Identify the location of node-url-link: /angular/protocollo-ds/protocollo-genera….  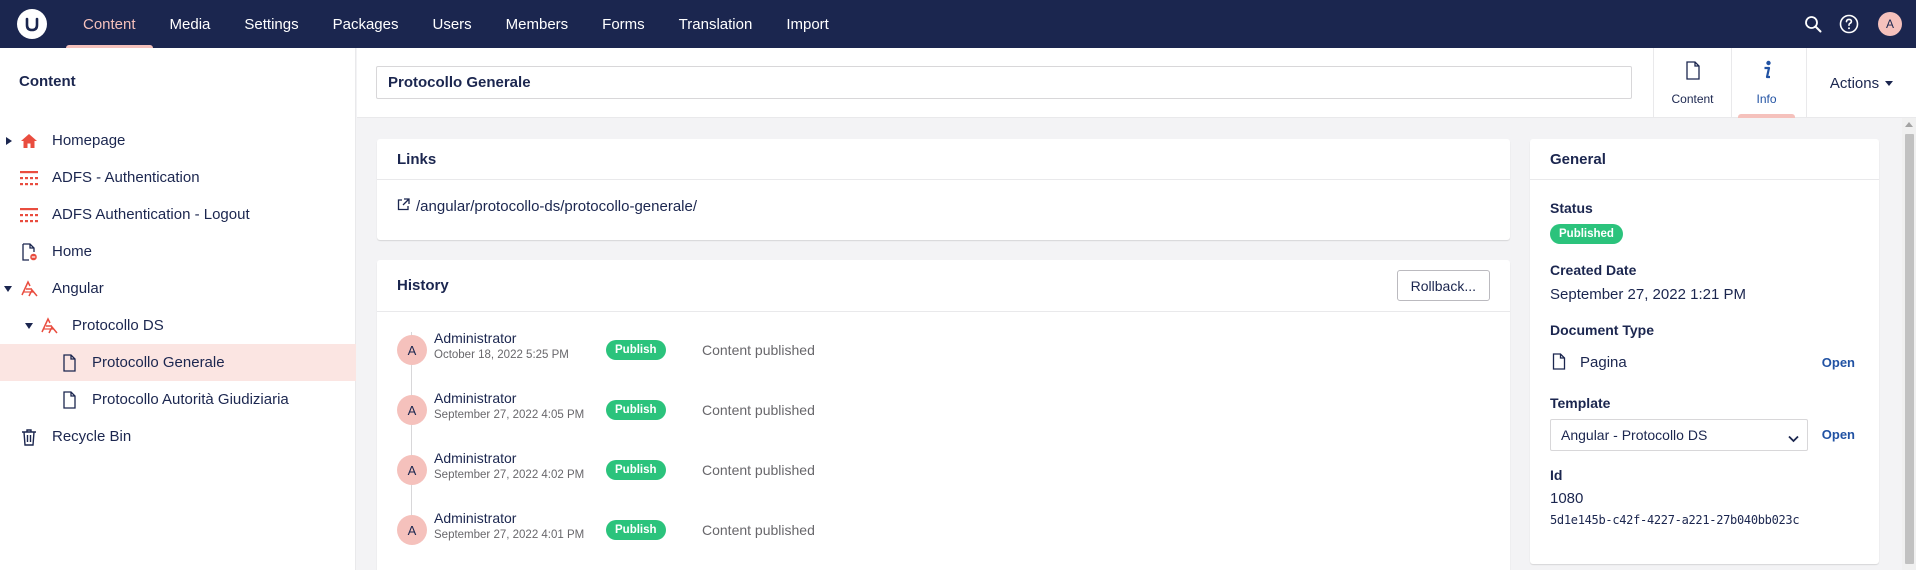
(547, 206).